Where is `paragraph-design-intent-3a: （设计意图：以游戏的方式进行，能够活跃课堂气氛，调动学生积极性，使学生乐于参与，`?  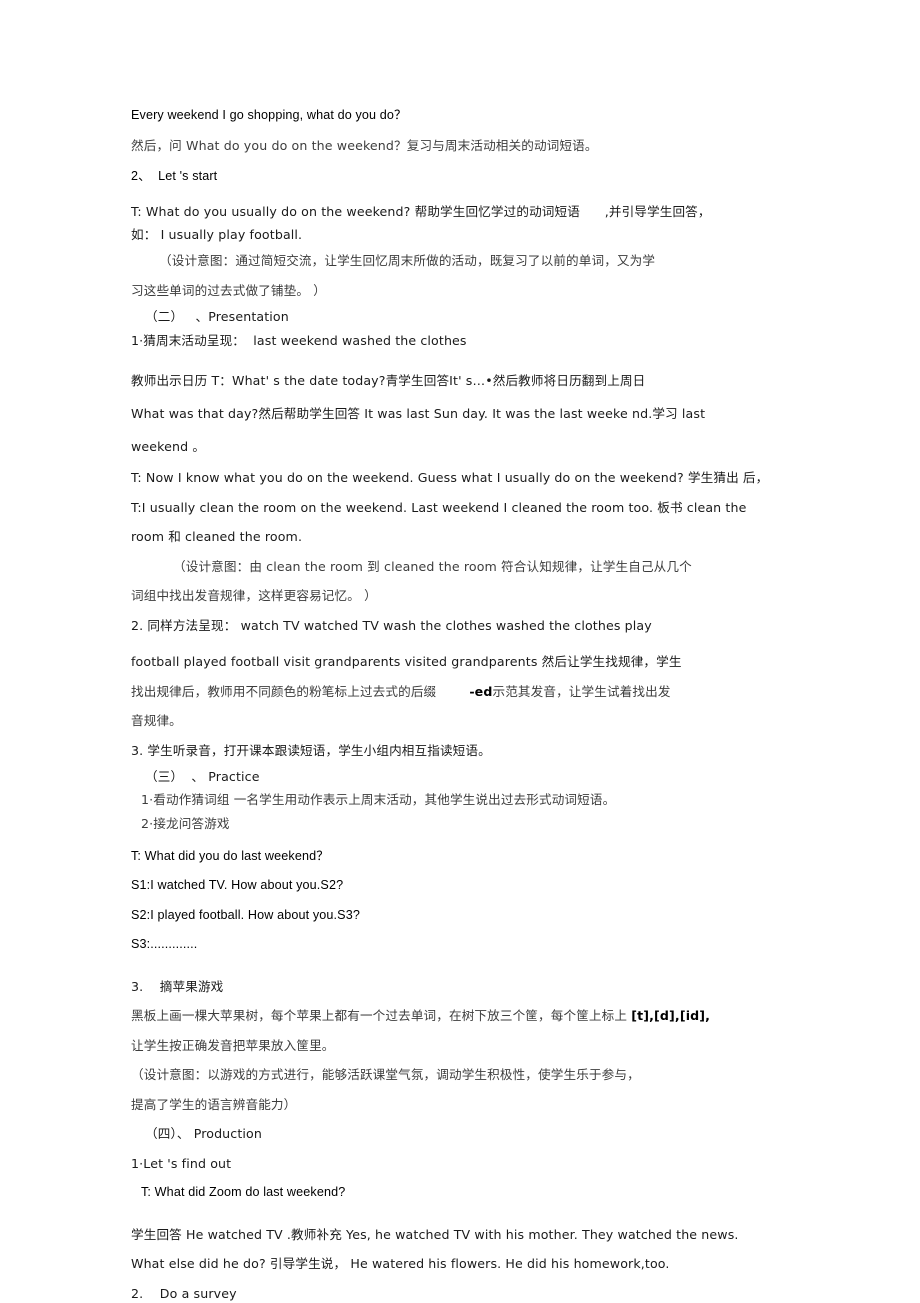
paragraph-design-intent-3a: （设计意图：以游戏的方式进行，能够活跃课堂气氛，调动学生积极性，使学生乐于参与， is located at coordinates (385, 1075).